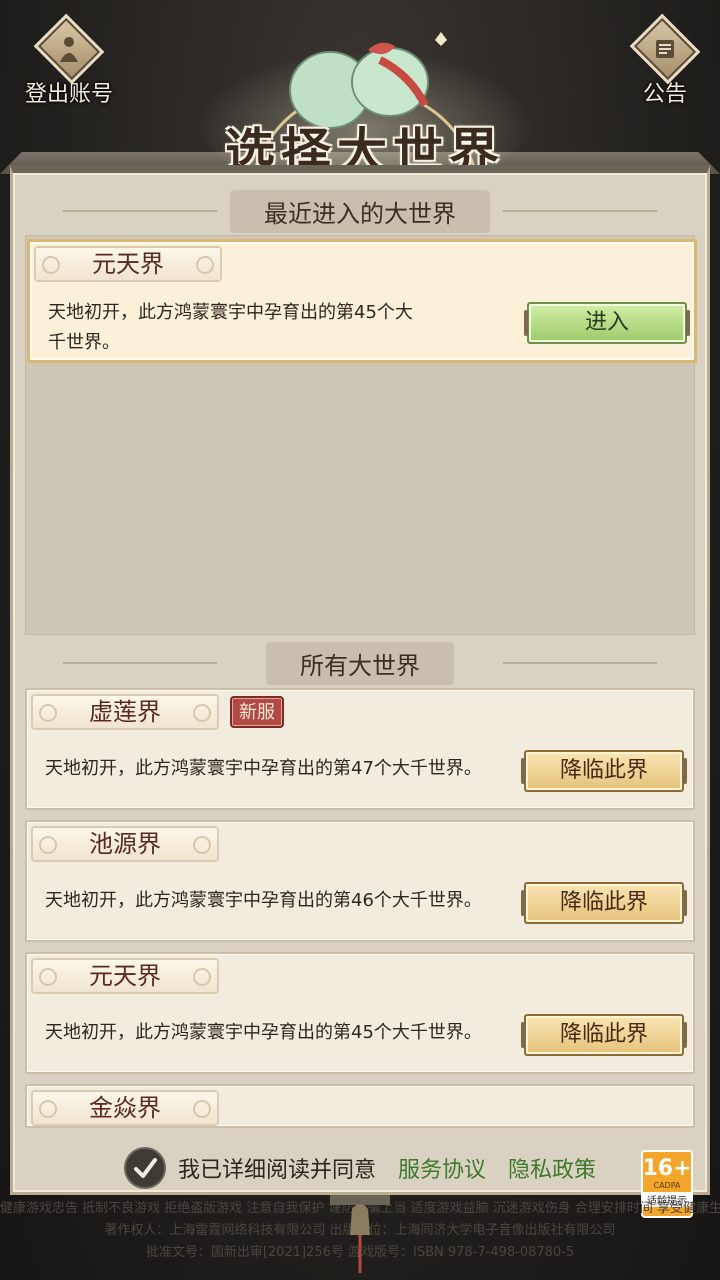 The height and width of the screenshot is (1280, 720). I want to click on agreement-row: 我已详细阅读并同意 服务协议 隐私政策, so click(360, 1168).